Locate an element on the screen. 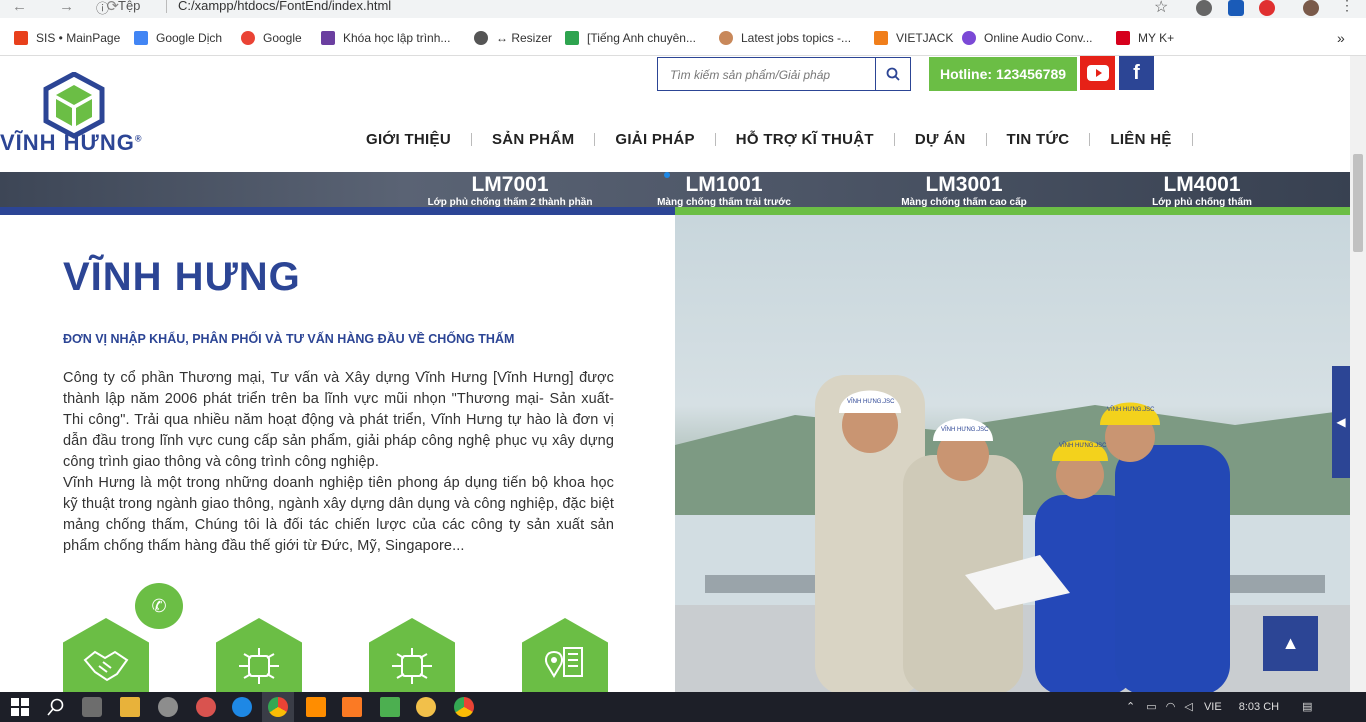 Image resolution: width=1366 pixels, height=722 pixels. facebook-button: f is located at coordinates (1136, 73).